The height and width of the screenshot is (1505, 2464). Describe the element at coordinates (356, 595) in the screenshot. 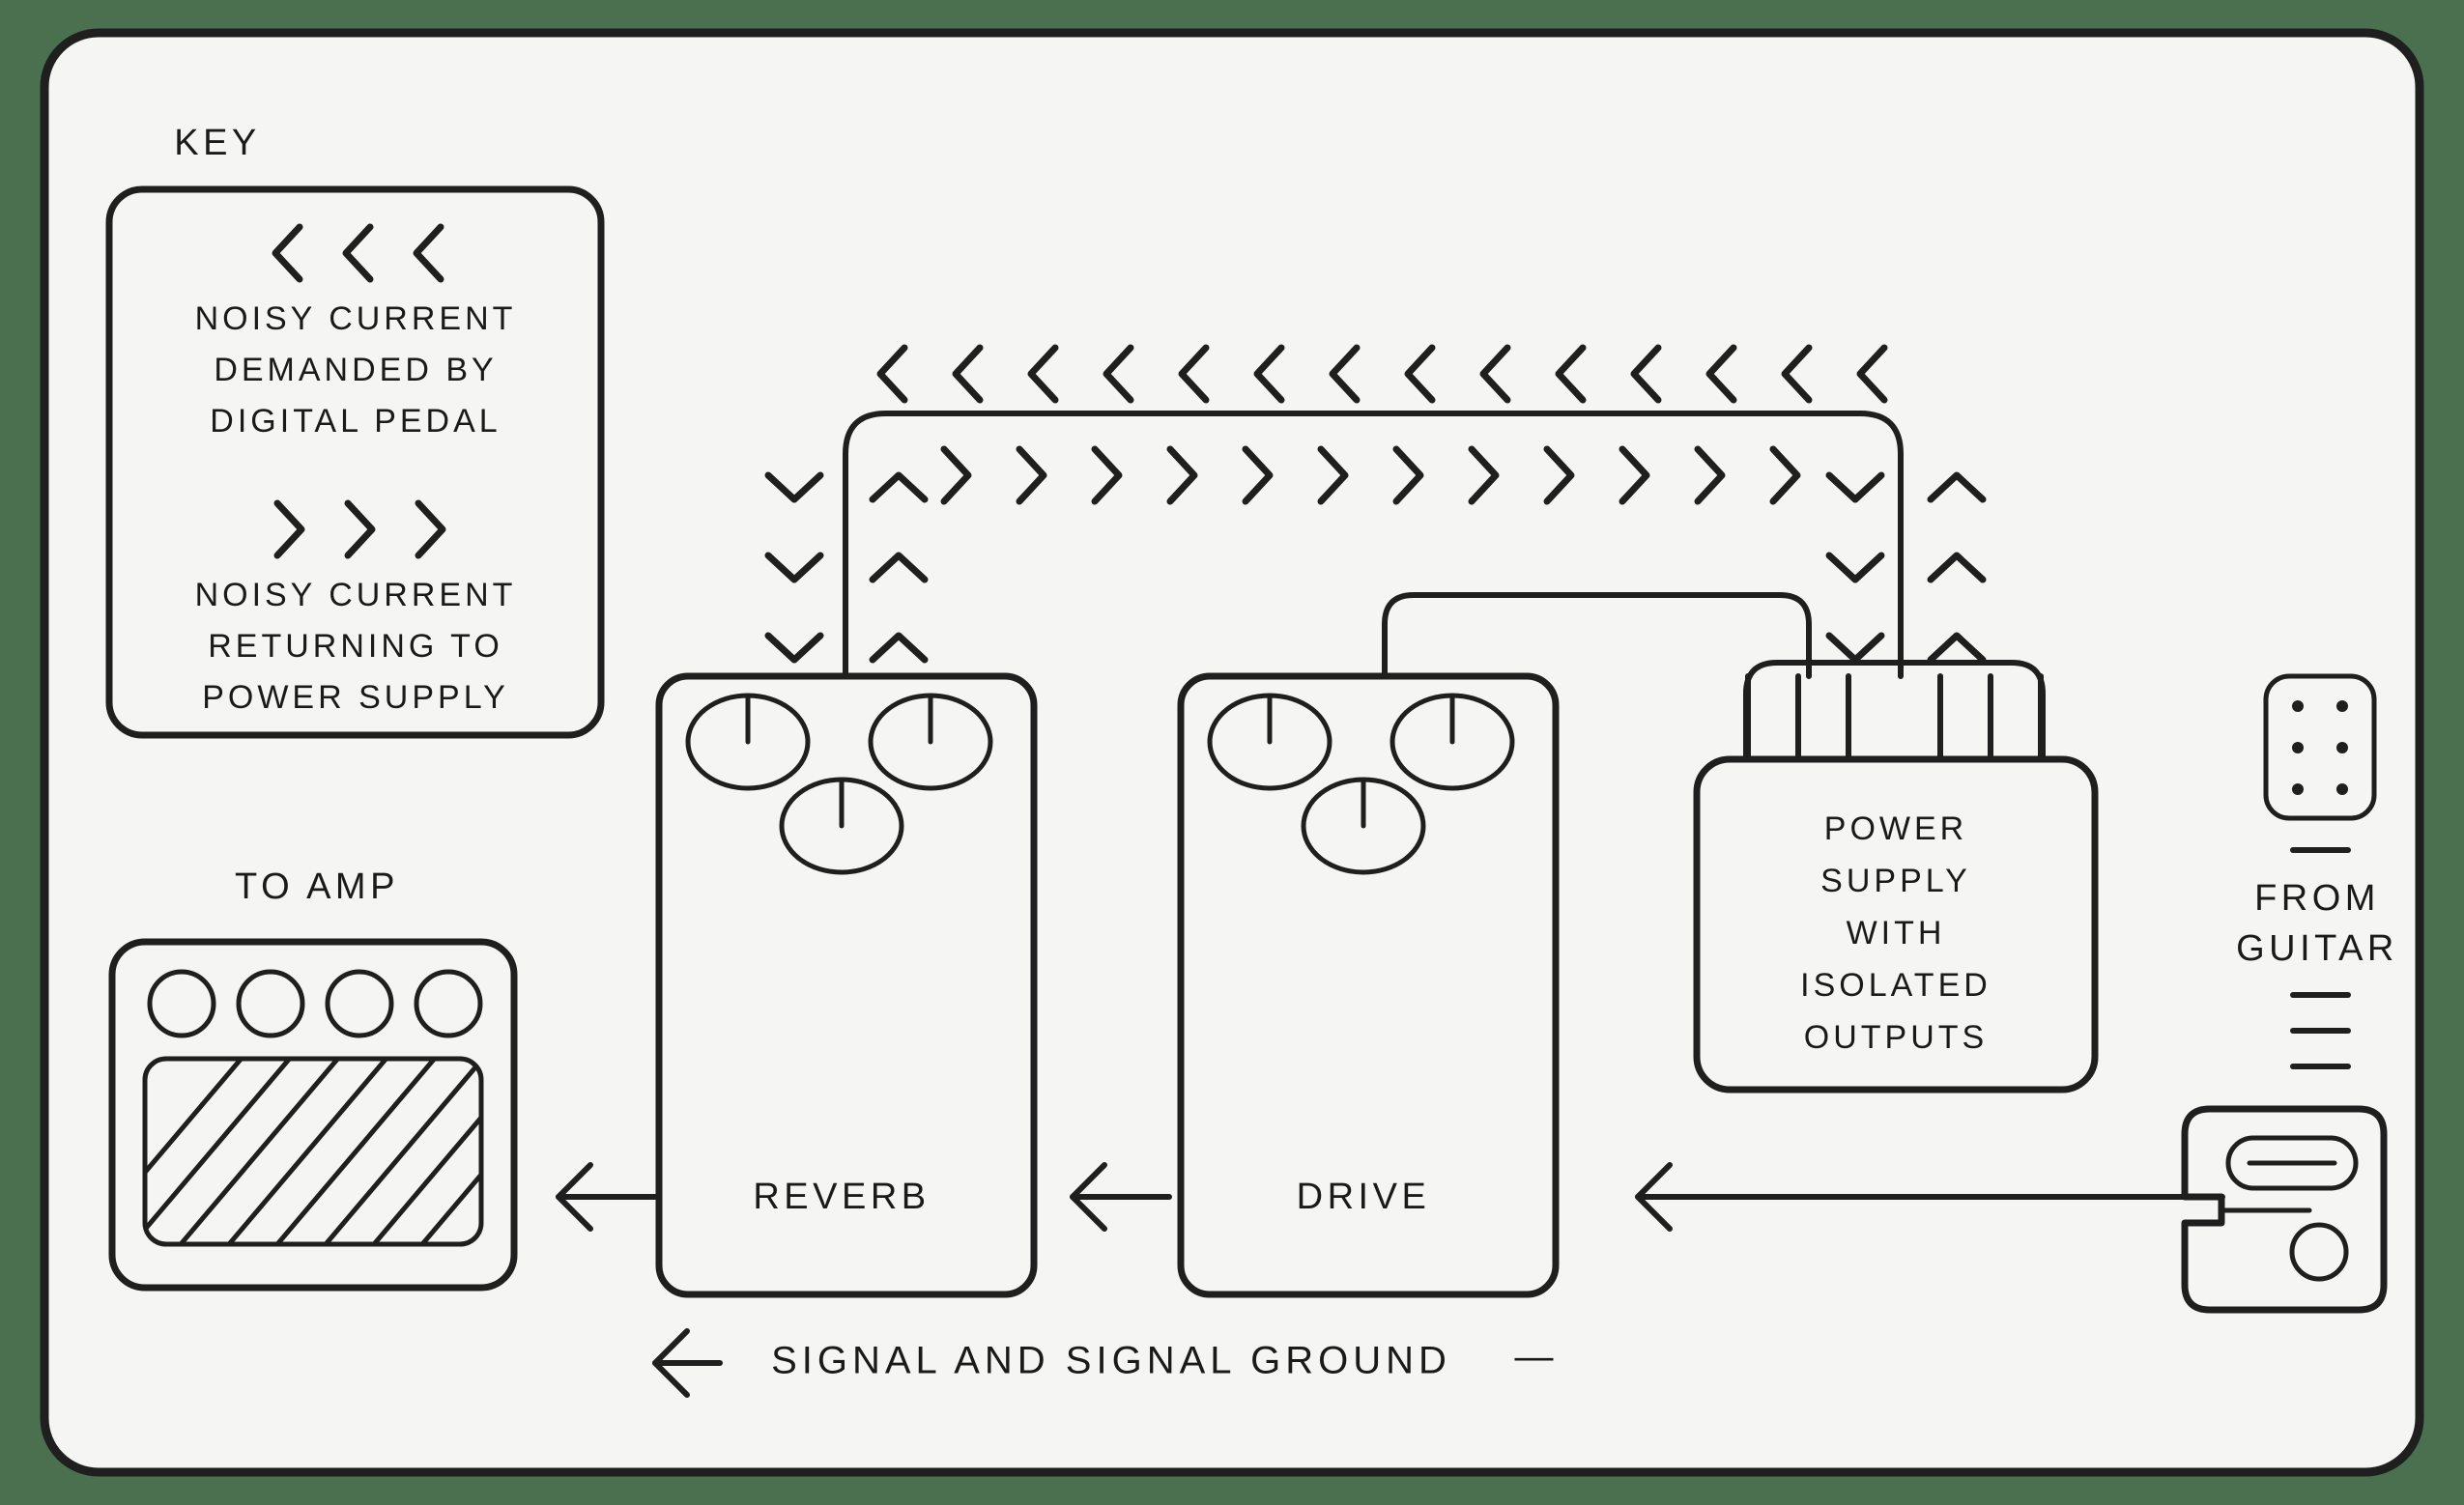

I see `key-entry-2-line-1: NOISY CURRENT` at that location.